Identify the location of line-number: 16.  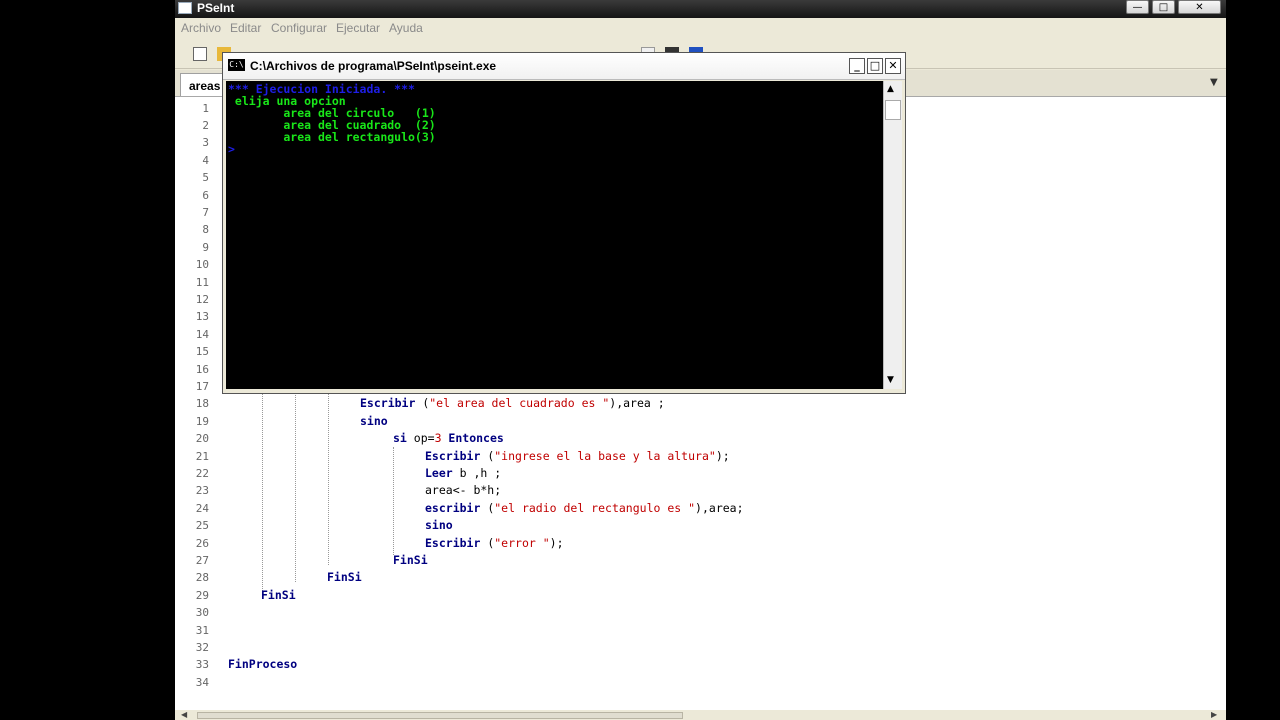
(202, 369).